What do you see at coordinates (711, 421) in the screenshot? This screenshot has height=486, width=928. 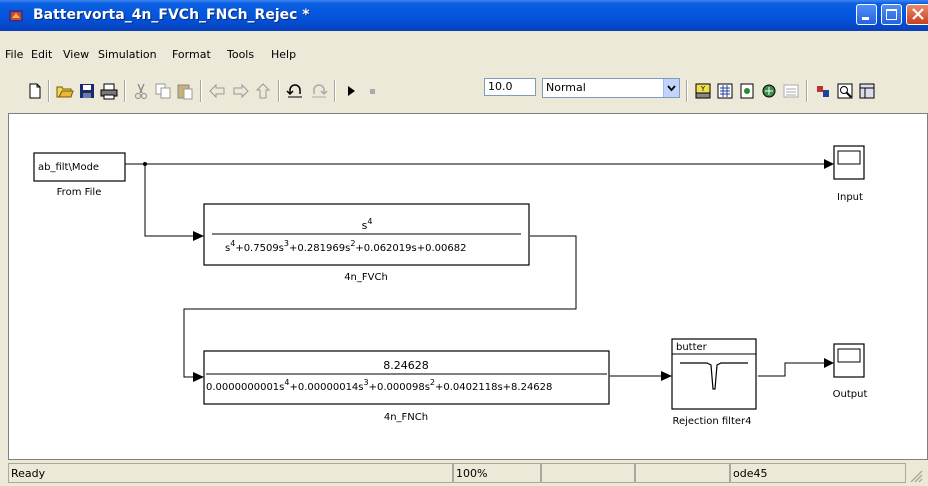 I see `rejection-filter-label: Rejection filter4` at bounding box center [711, 421].